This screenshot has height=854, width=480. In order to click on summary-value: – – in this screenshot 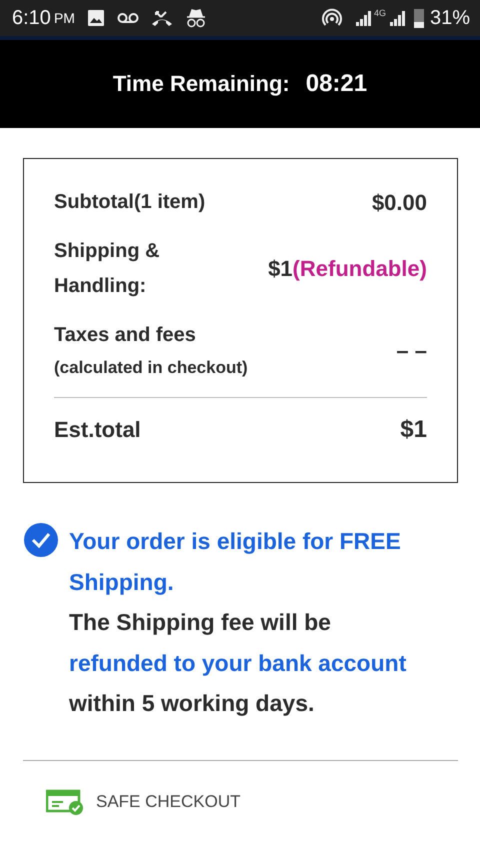, I will do `click(411, 351)`.